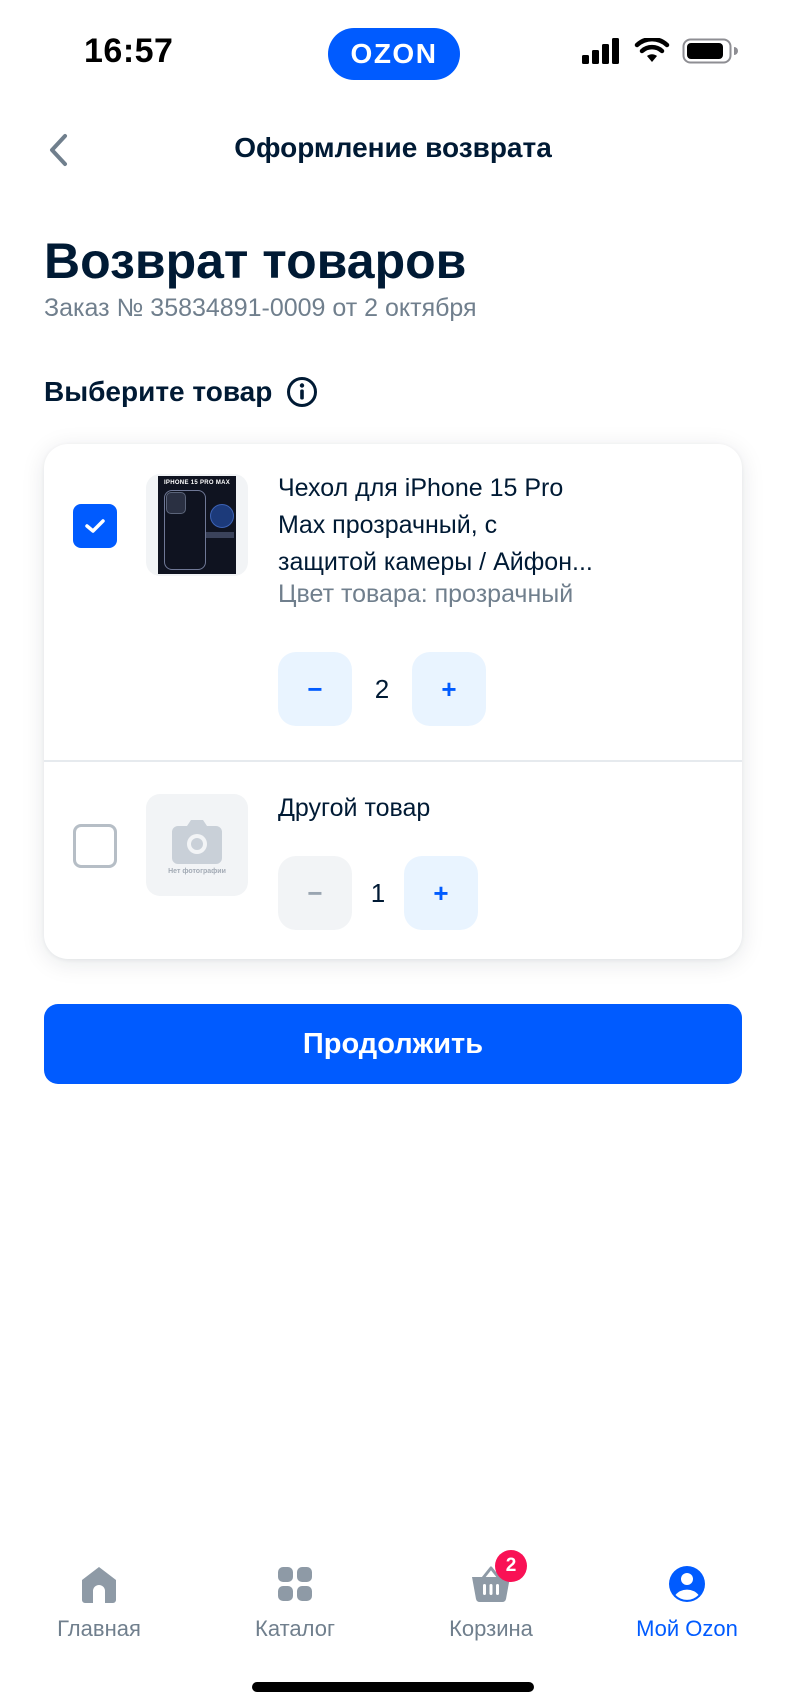 The width and height of the screenshot is (786, 1704). I want to click on item-color: Цвет товара: прозрачный, so click(426, 594).